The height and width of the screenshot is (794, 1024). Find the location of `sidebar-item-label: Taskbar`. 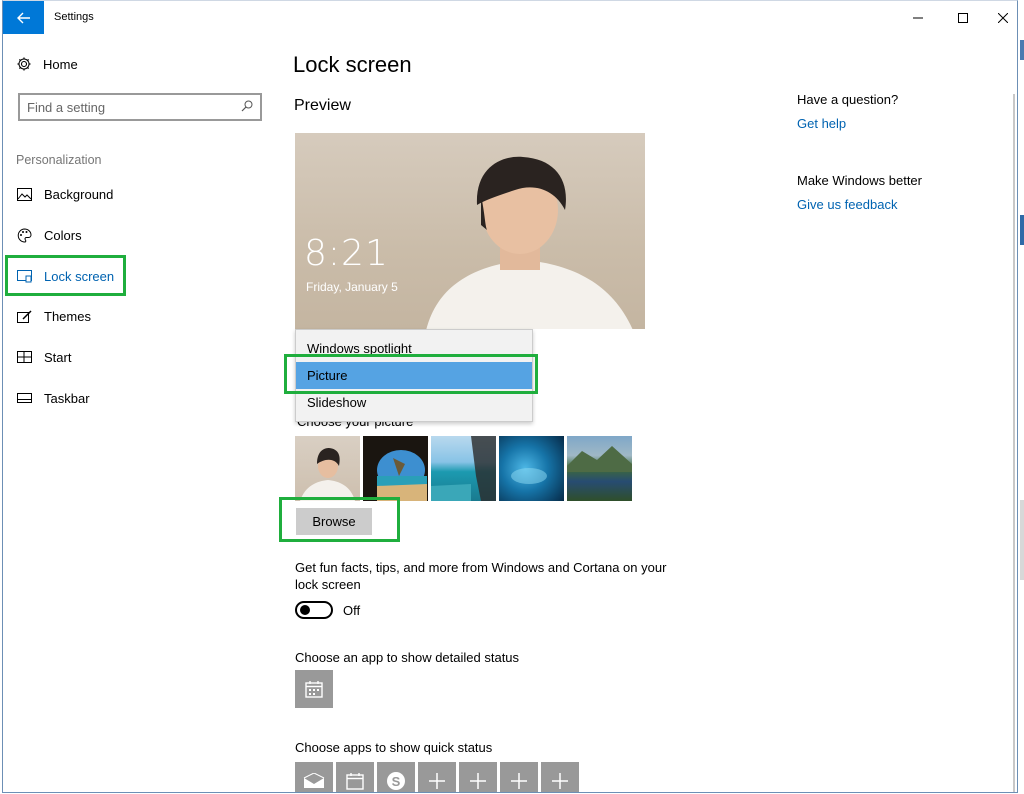

sidebar-item-label: Taskbar is located at coordinates (67, 398).